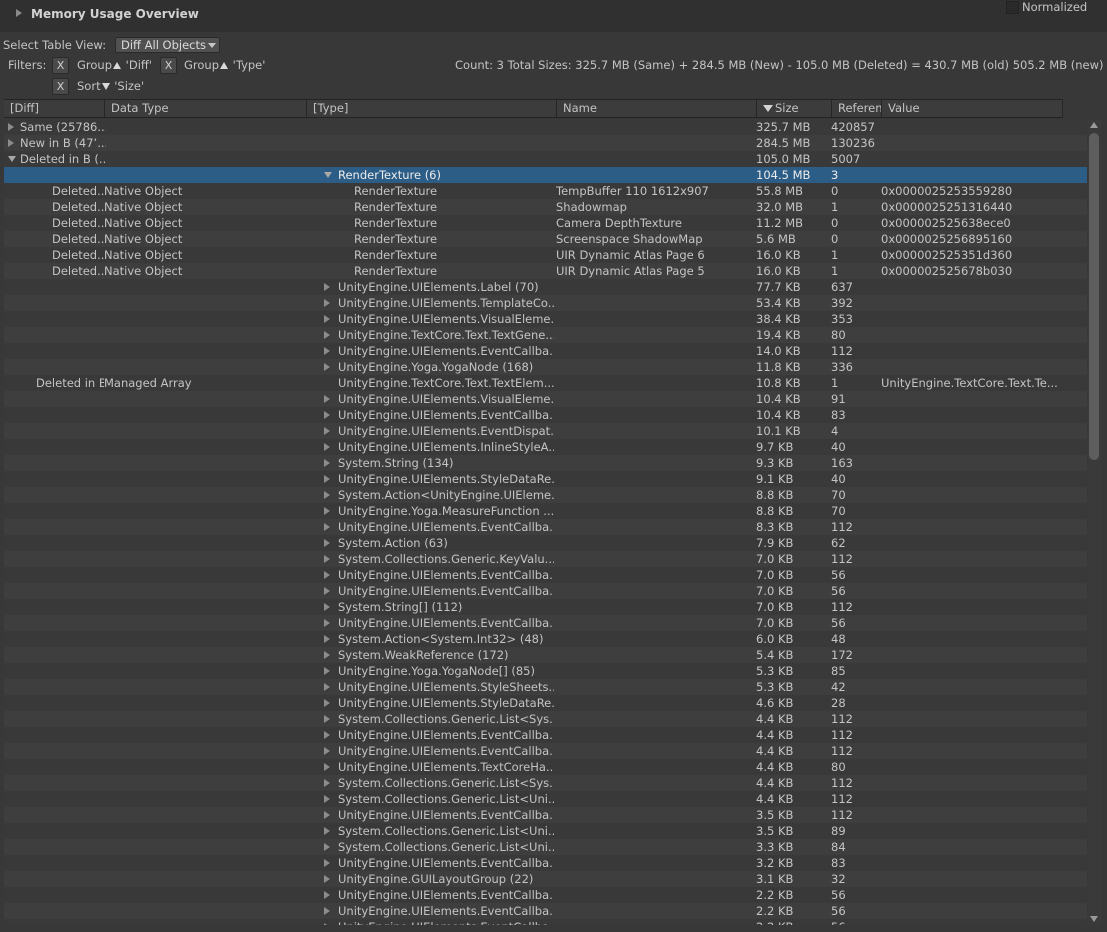 The width and height of the screenshot is (1107, 932). Describe the element at coordinates (545, 159) in the screenshot. I see `table-row: Deleted in B (... 105.0 MB 5007` at that location.